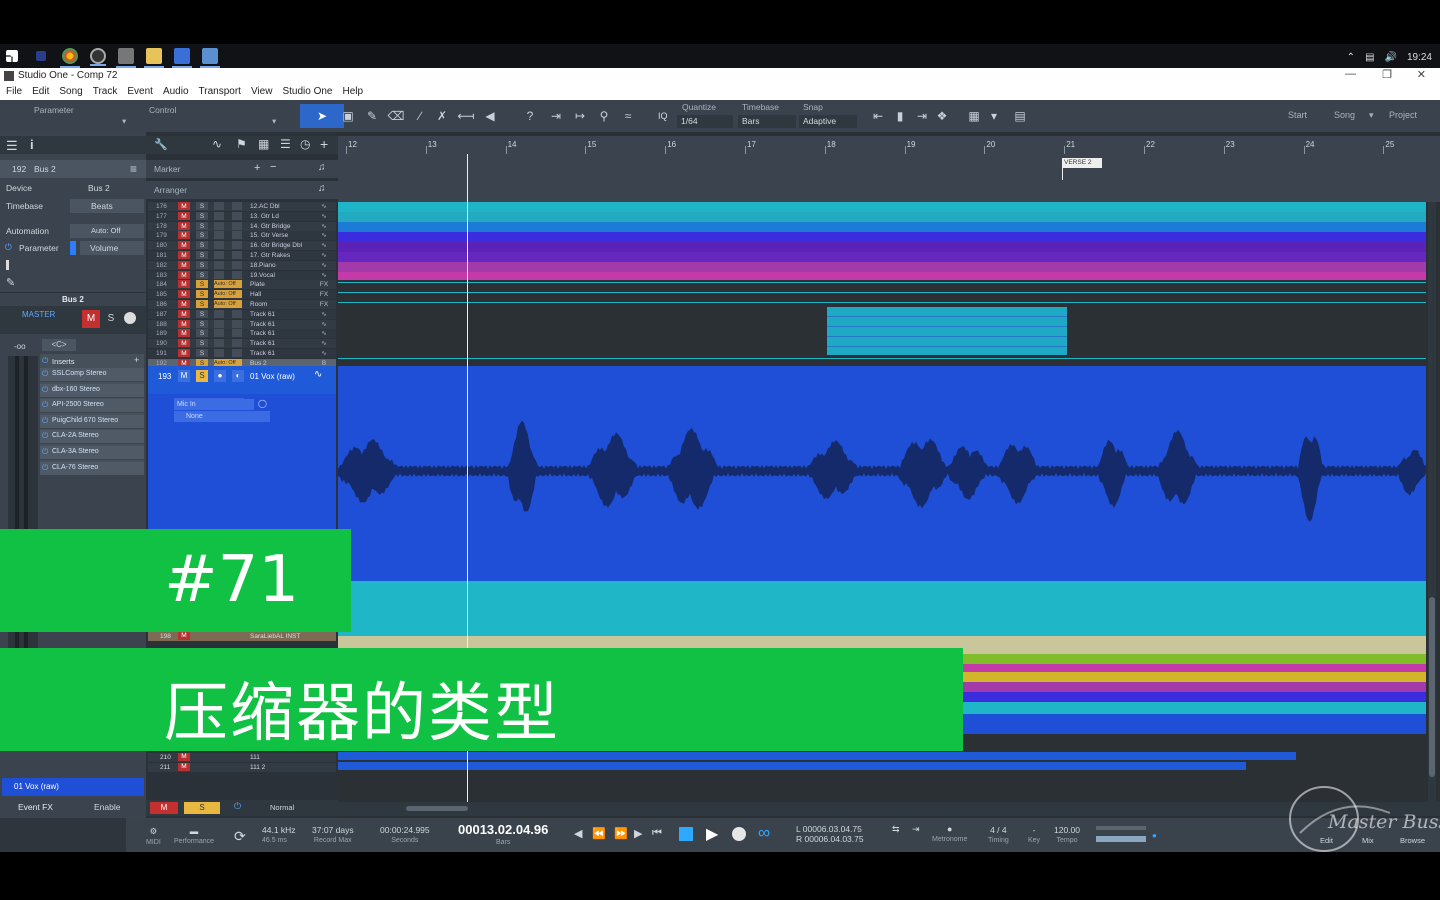 The width and height of the screenshot is (1440, 900). Describe the element at coordinates (1351, 57) in the screenshot. I see `chevron-up-icon: ⌃` at that location.